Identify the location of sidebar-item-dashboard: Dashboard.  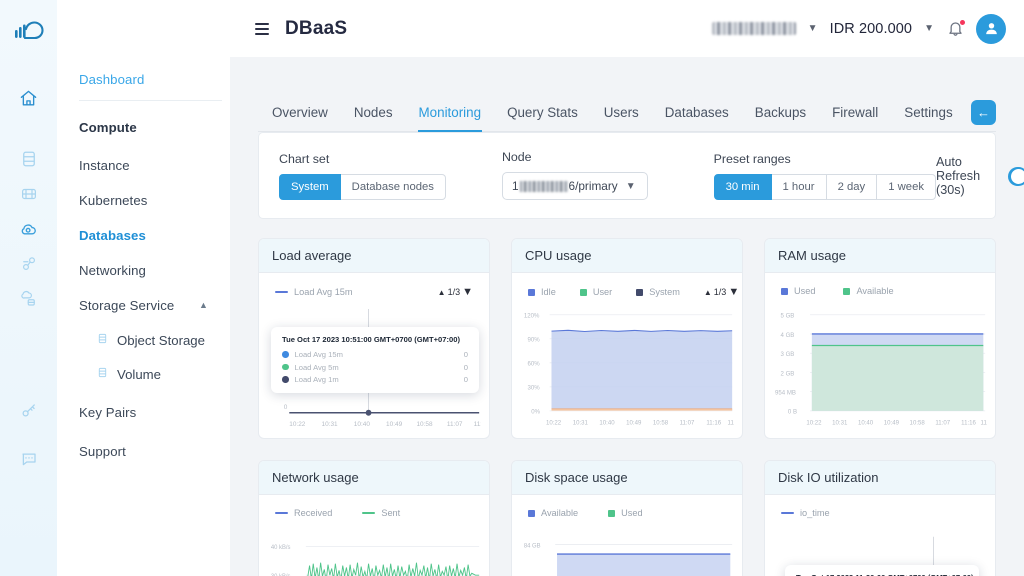
(143, 81).